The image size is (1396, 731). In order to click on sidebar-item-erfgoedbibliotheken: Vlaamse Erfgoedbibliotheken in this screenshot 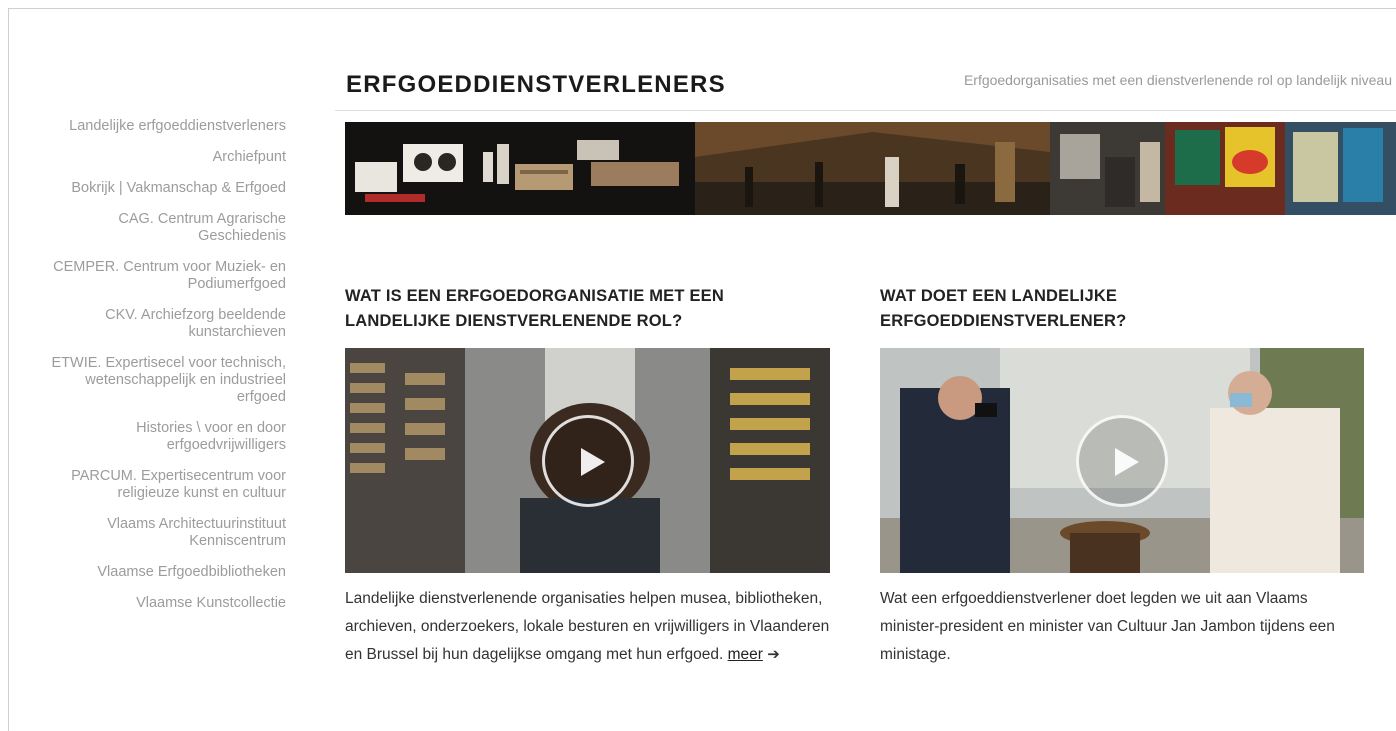, I will do `click(163, 572)`.